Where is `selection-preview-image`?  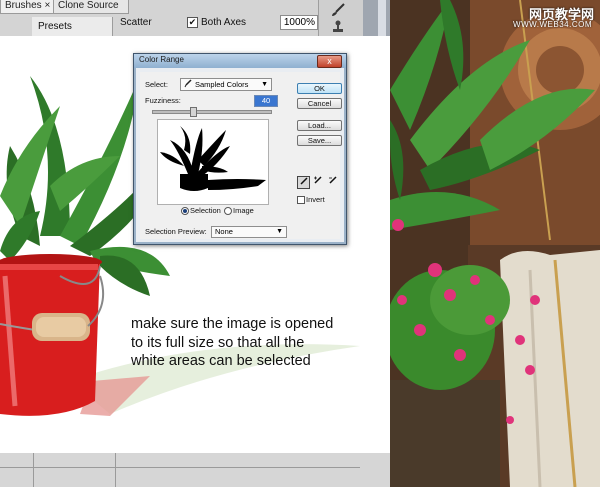
selection-preview-image is located at coordinates (213, 162).